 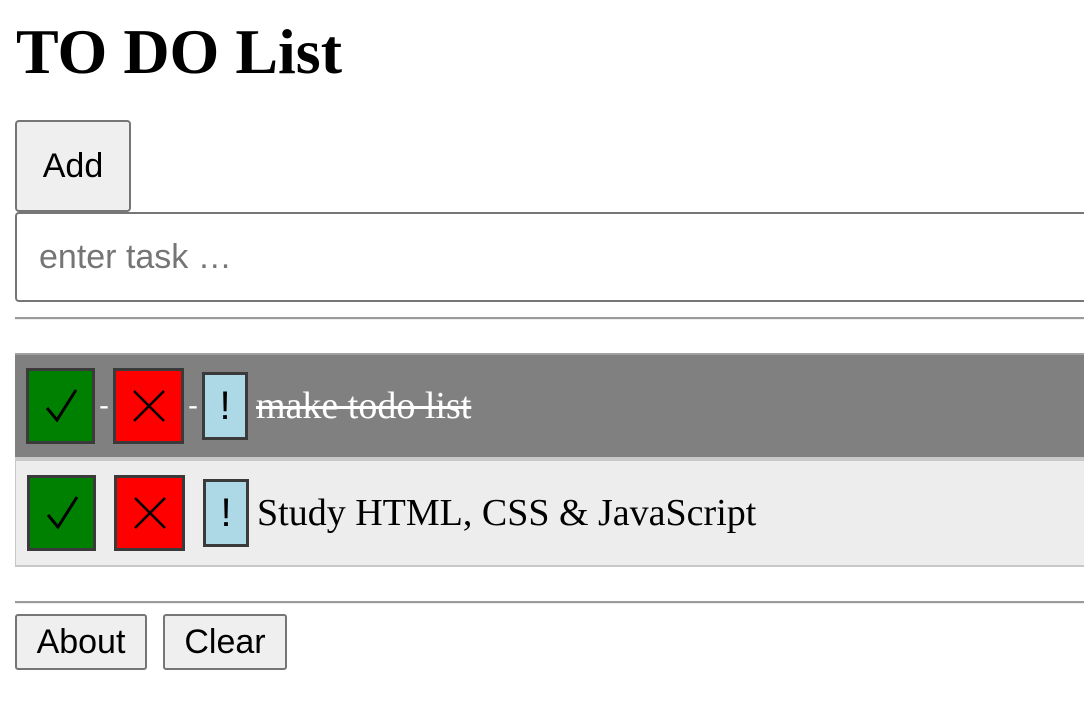 I want to click on task-text: make todo list, so click(x=363, y=406).